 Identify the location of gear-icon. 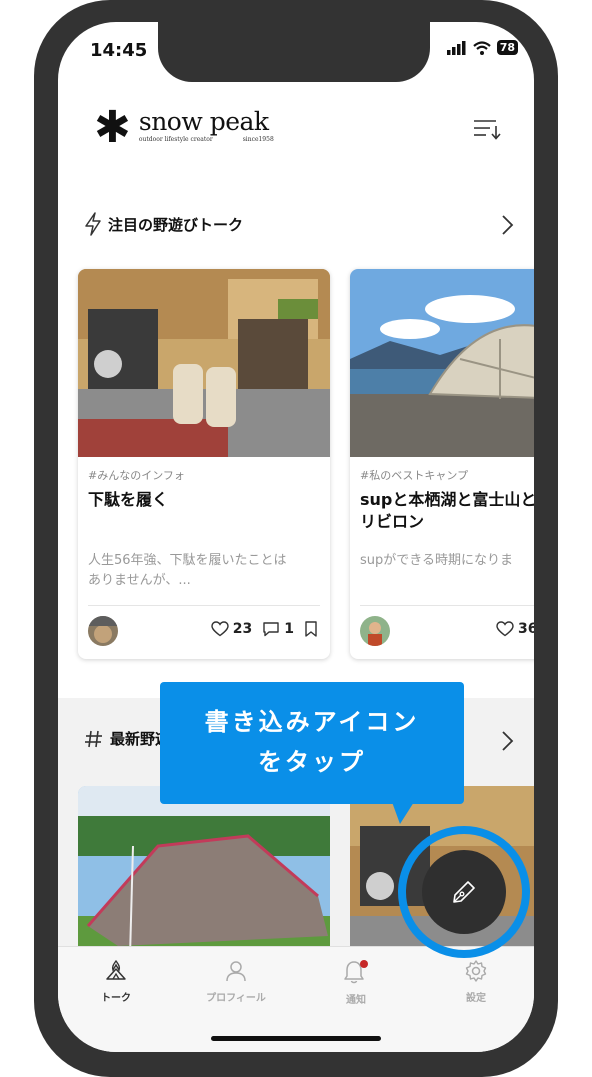
(476, 971).